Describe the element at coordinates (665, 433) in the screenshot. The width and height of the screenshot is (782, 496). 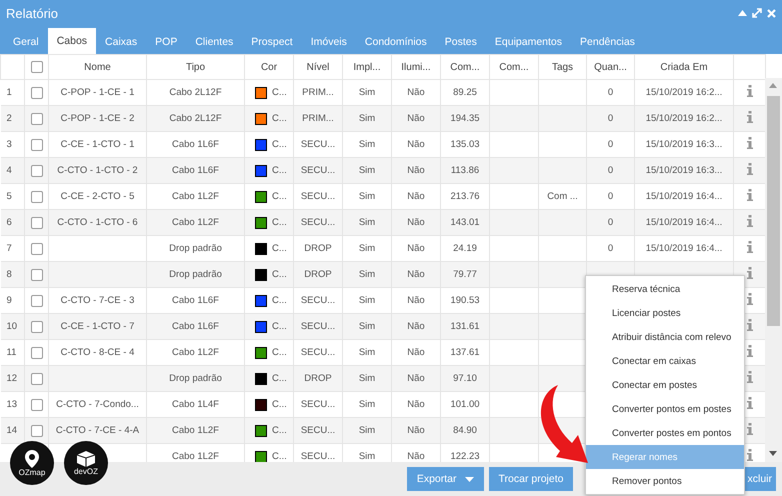
I see `menu-item: Converter postes em pontos` at that location.